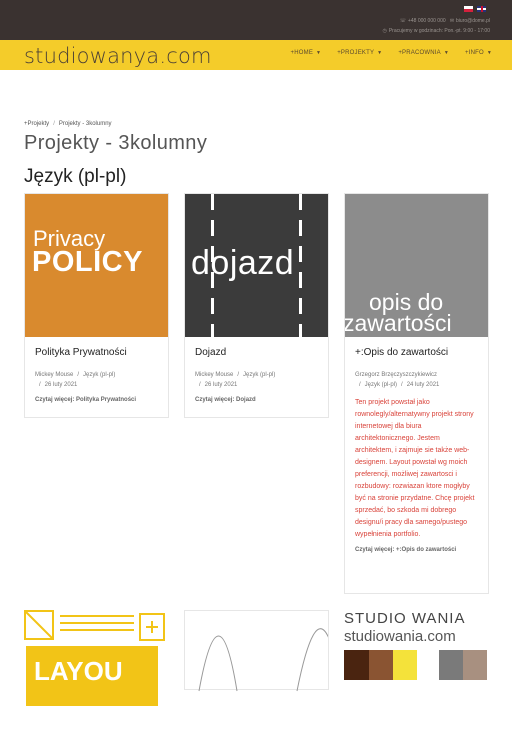 This screenshot has height=754, width=512. What do you see at coordinates (36, 124) in the screenshot?
I see `breadcrumb-home: +Projekty` at bounding box center [36, 124].